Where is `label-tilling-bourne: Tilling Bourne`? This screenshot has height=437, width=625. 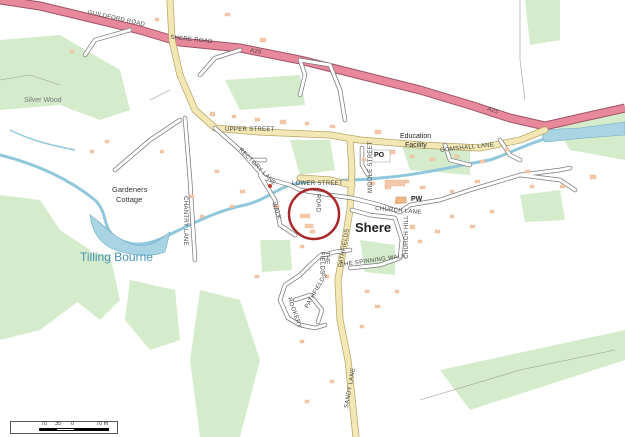 label-tilling-bourne: Tilling Bourne is located at coordinates (116, 257).